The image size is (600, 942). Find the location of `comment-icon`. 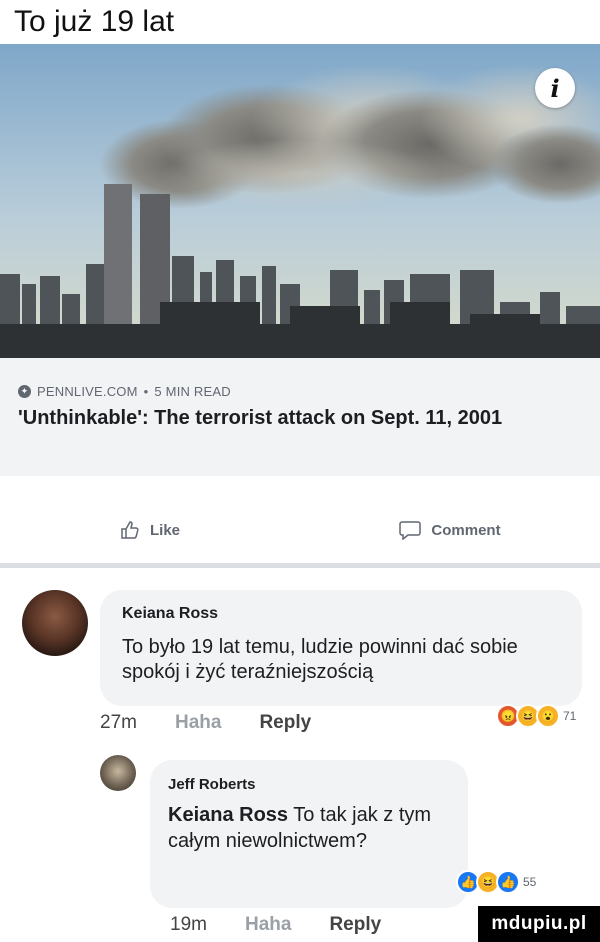

comment-icon is located at coordinates (410, 530).